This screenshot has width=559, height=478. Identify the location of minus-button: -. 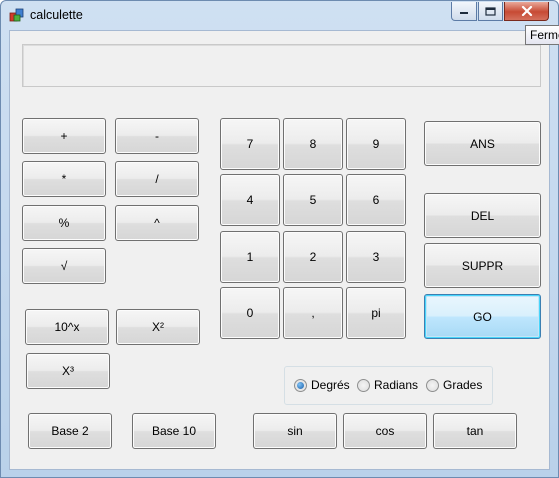
(157, 136).